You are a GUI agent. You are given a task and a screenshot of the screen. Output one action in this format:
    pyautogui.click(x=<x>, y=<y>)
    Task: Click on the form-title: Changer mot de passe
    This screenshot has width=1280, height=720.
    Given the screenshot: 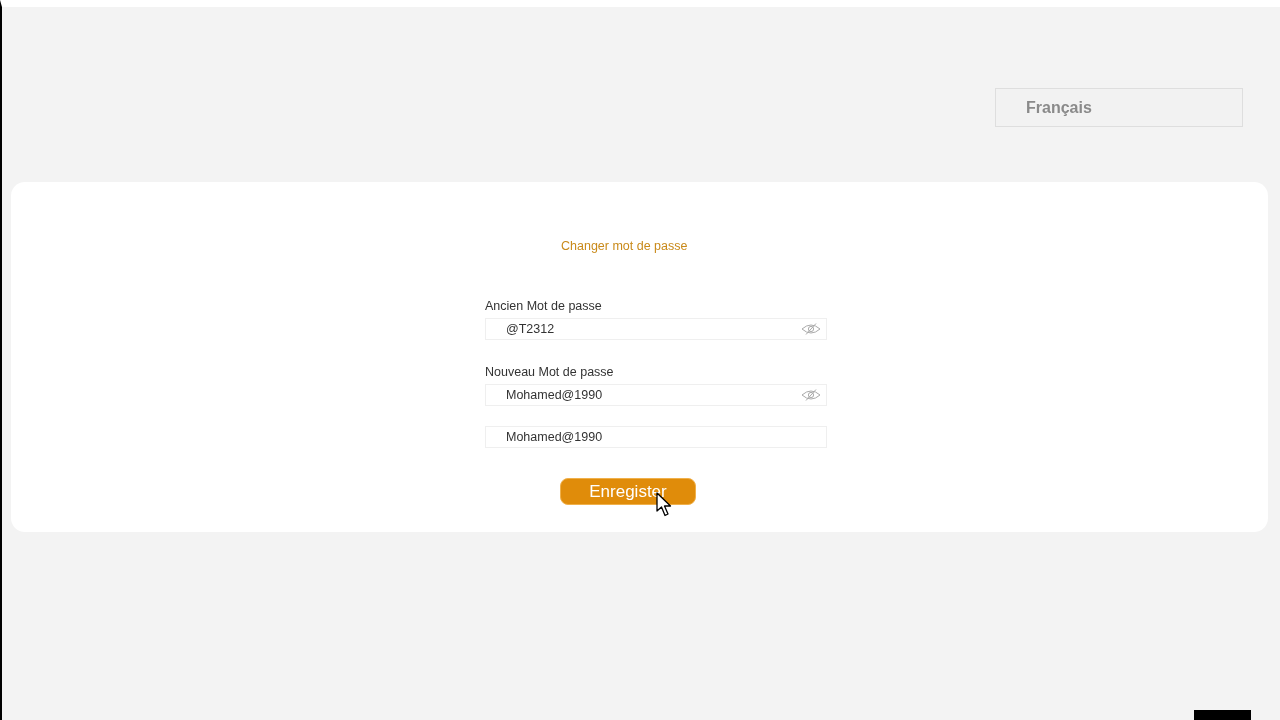 What is the action you would take?
    pyautogui.click(x=625, y=246)
    